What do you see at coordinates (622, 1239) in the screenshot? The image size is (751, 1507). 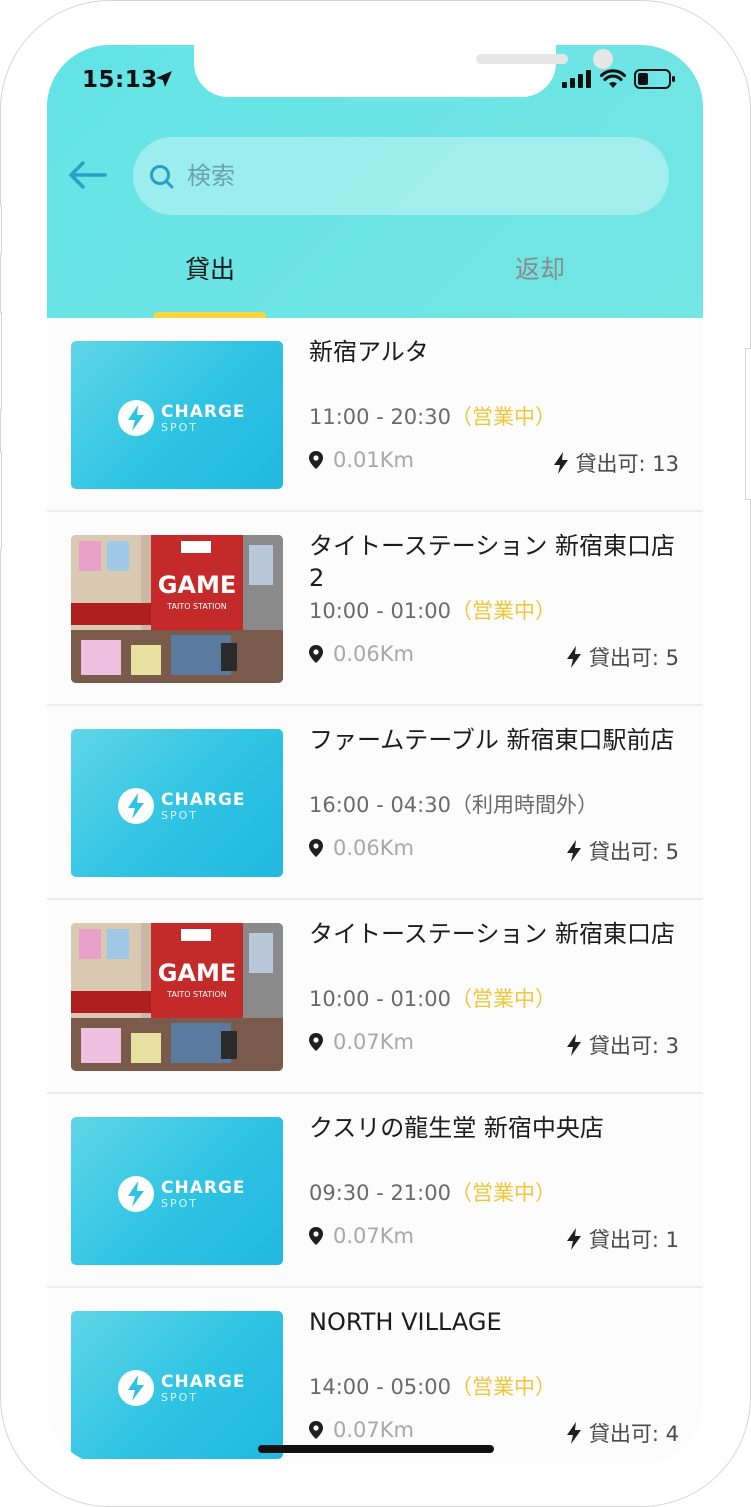 I see `store-availability-row: 貸出可: 1` at bounding box center [622, 1239].